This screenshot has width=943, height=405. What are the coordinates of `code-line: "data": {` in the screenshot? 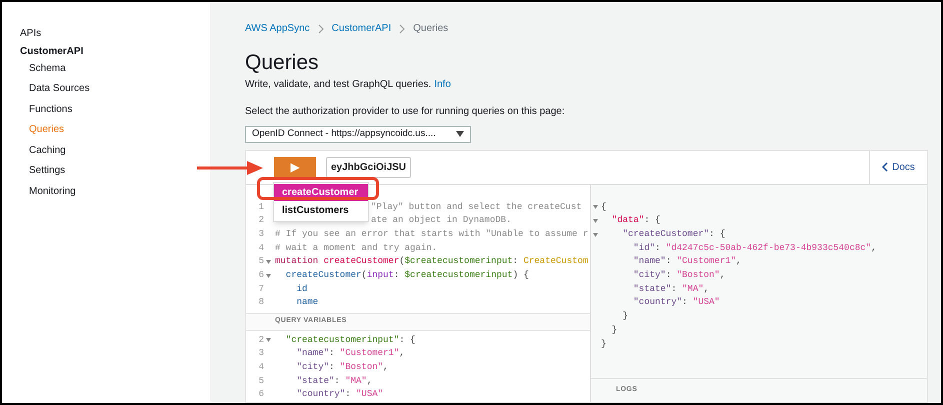 It's located at (635, 221).